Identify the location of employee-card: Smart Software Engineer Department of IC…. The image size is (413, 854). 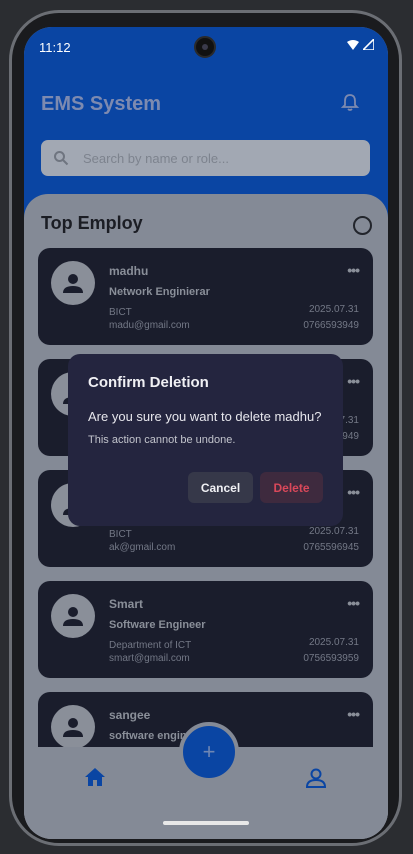
(205, 629).